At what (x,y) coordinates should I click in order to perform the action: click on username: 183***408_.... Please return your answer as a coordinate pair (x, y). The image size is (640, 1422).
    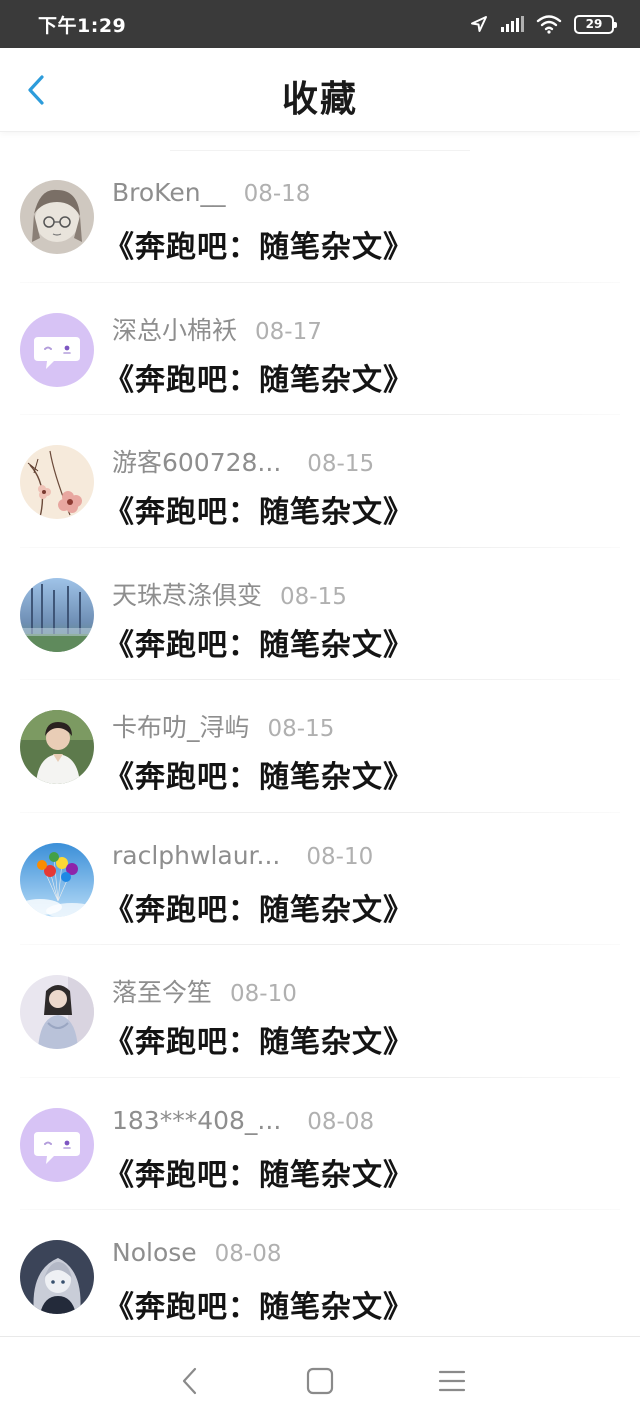
    Looking at the image, I should click on (196, 1120).